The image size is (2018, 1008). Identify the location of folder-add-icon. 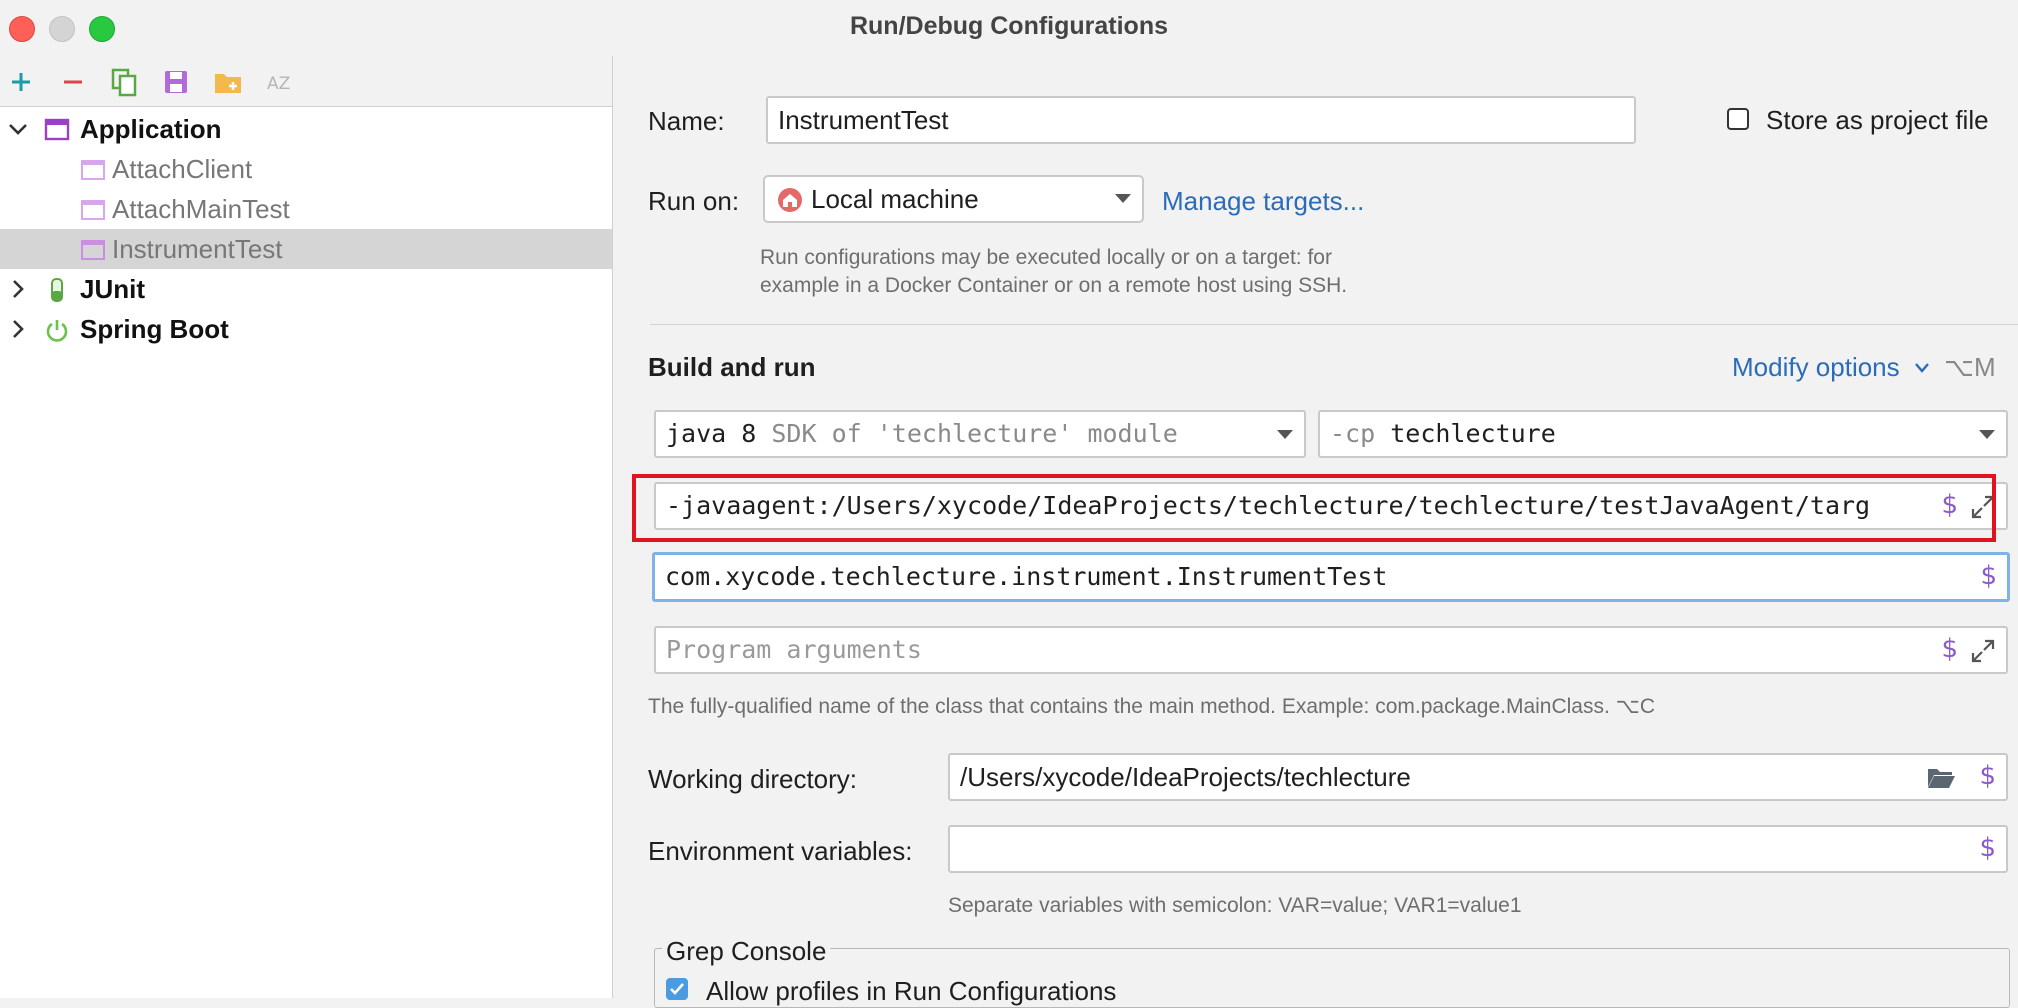
(228, 82).